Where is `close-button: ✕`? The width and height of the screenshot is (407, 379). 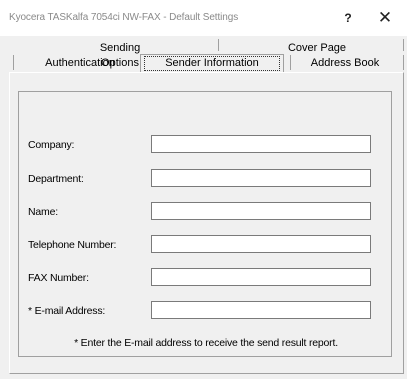 close-button: ✕ is located at coordinates (385, 18).